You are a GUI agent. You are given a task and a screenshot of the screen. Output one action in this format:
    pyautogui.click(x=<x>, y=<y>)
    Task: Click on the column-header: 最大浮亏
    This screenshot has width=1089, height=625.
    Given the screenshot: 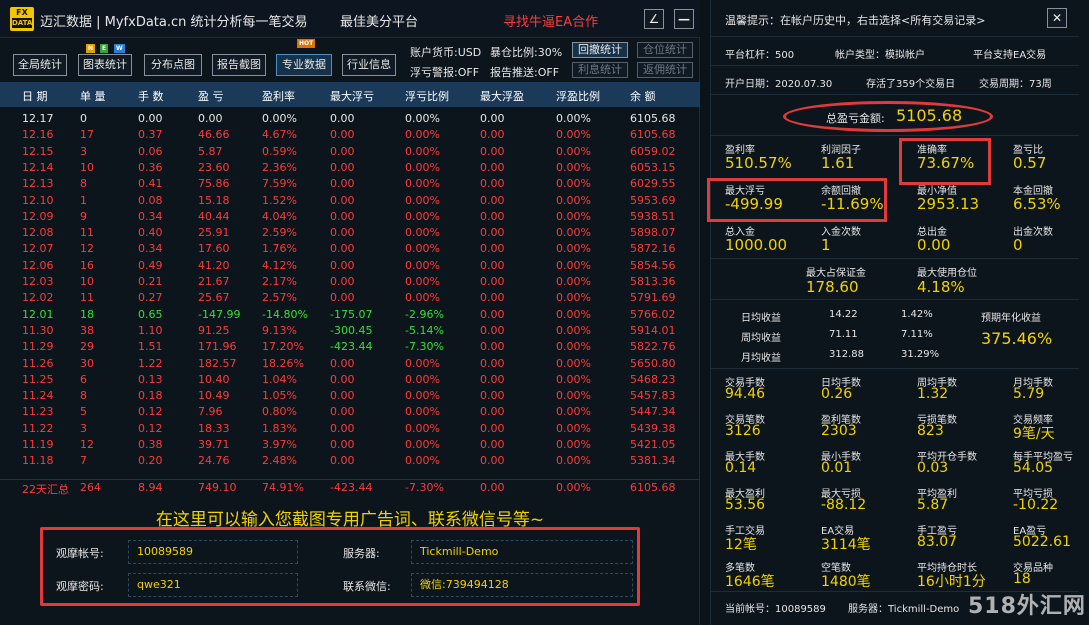 What is the action you would take?
    pyautogui.click(x=352, y=96)
    